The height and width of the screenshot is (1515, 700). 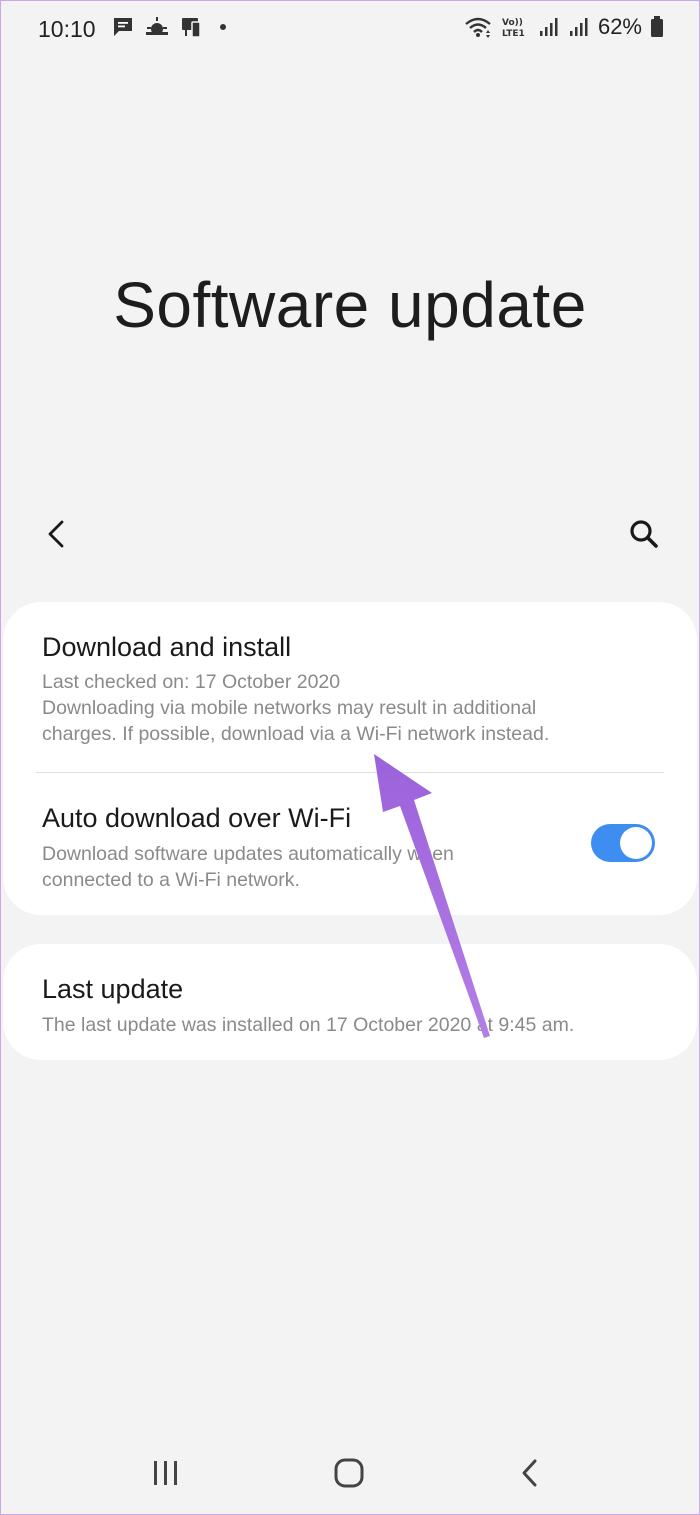 What do you see at coordinates (113, 989) in the screenshot?
I see `last-update-title: Last update` at bounding box center [113, 989].